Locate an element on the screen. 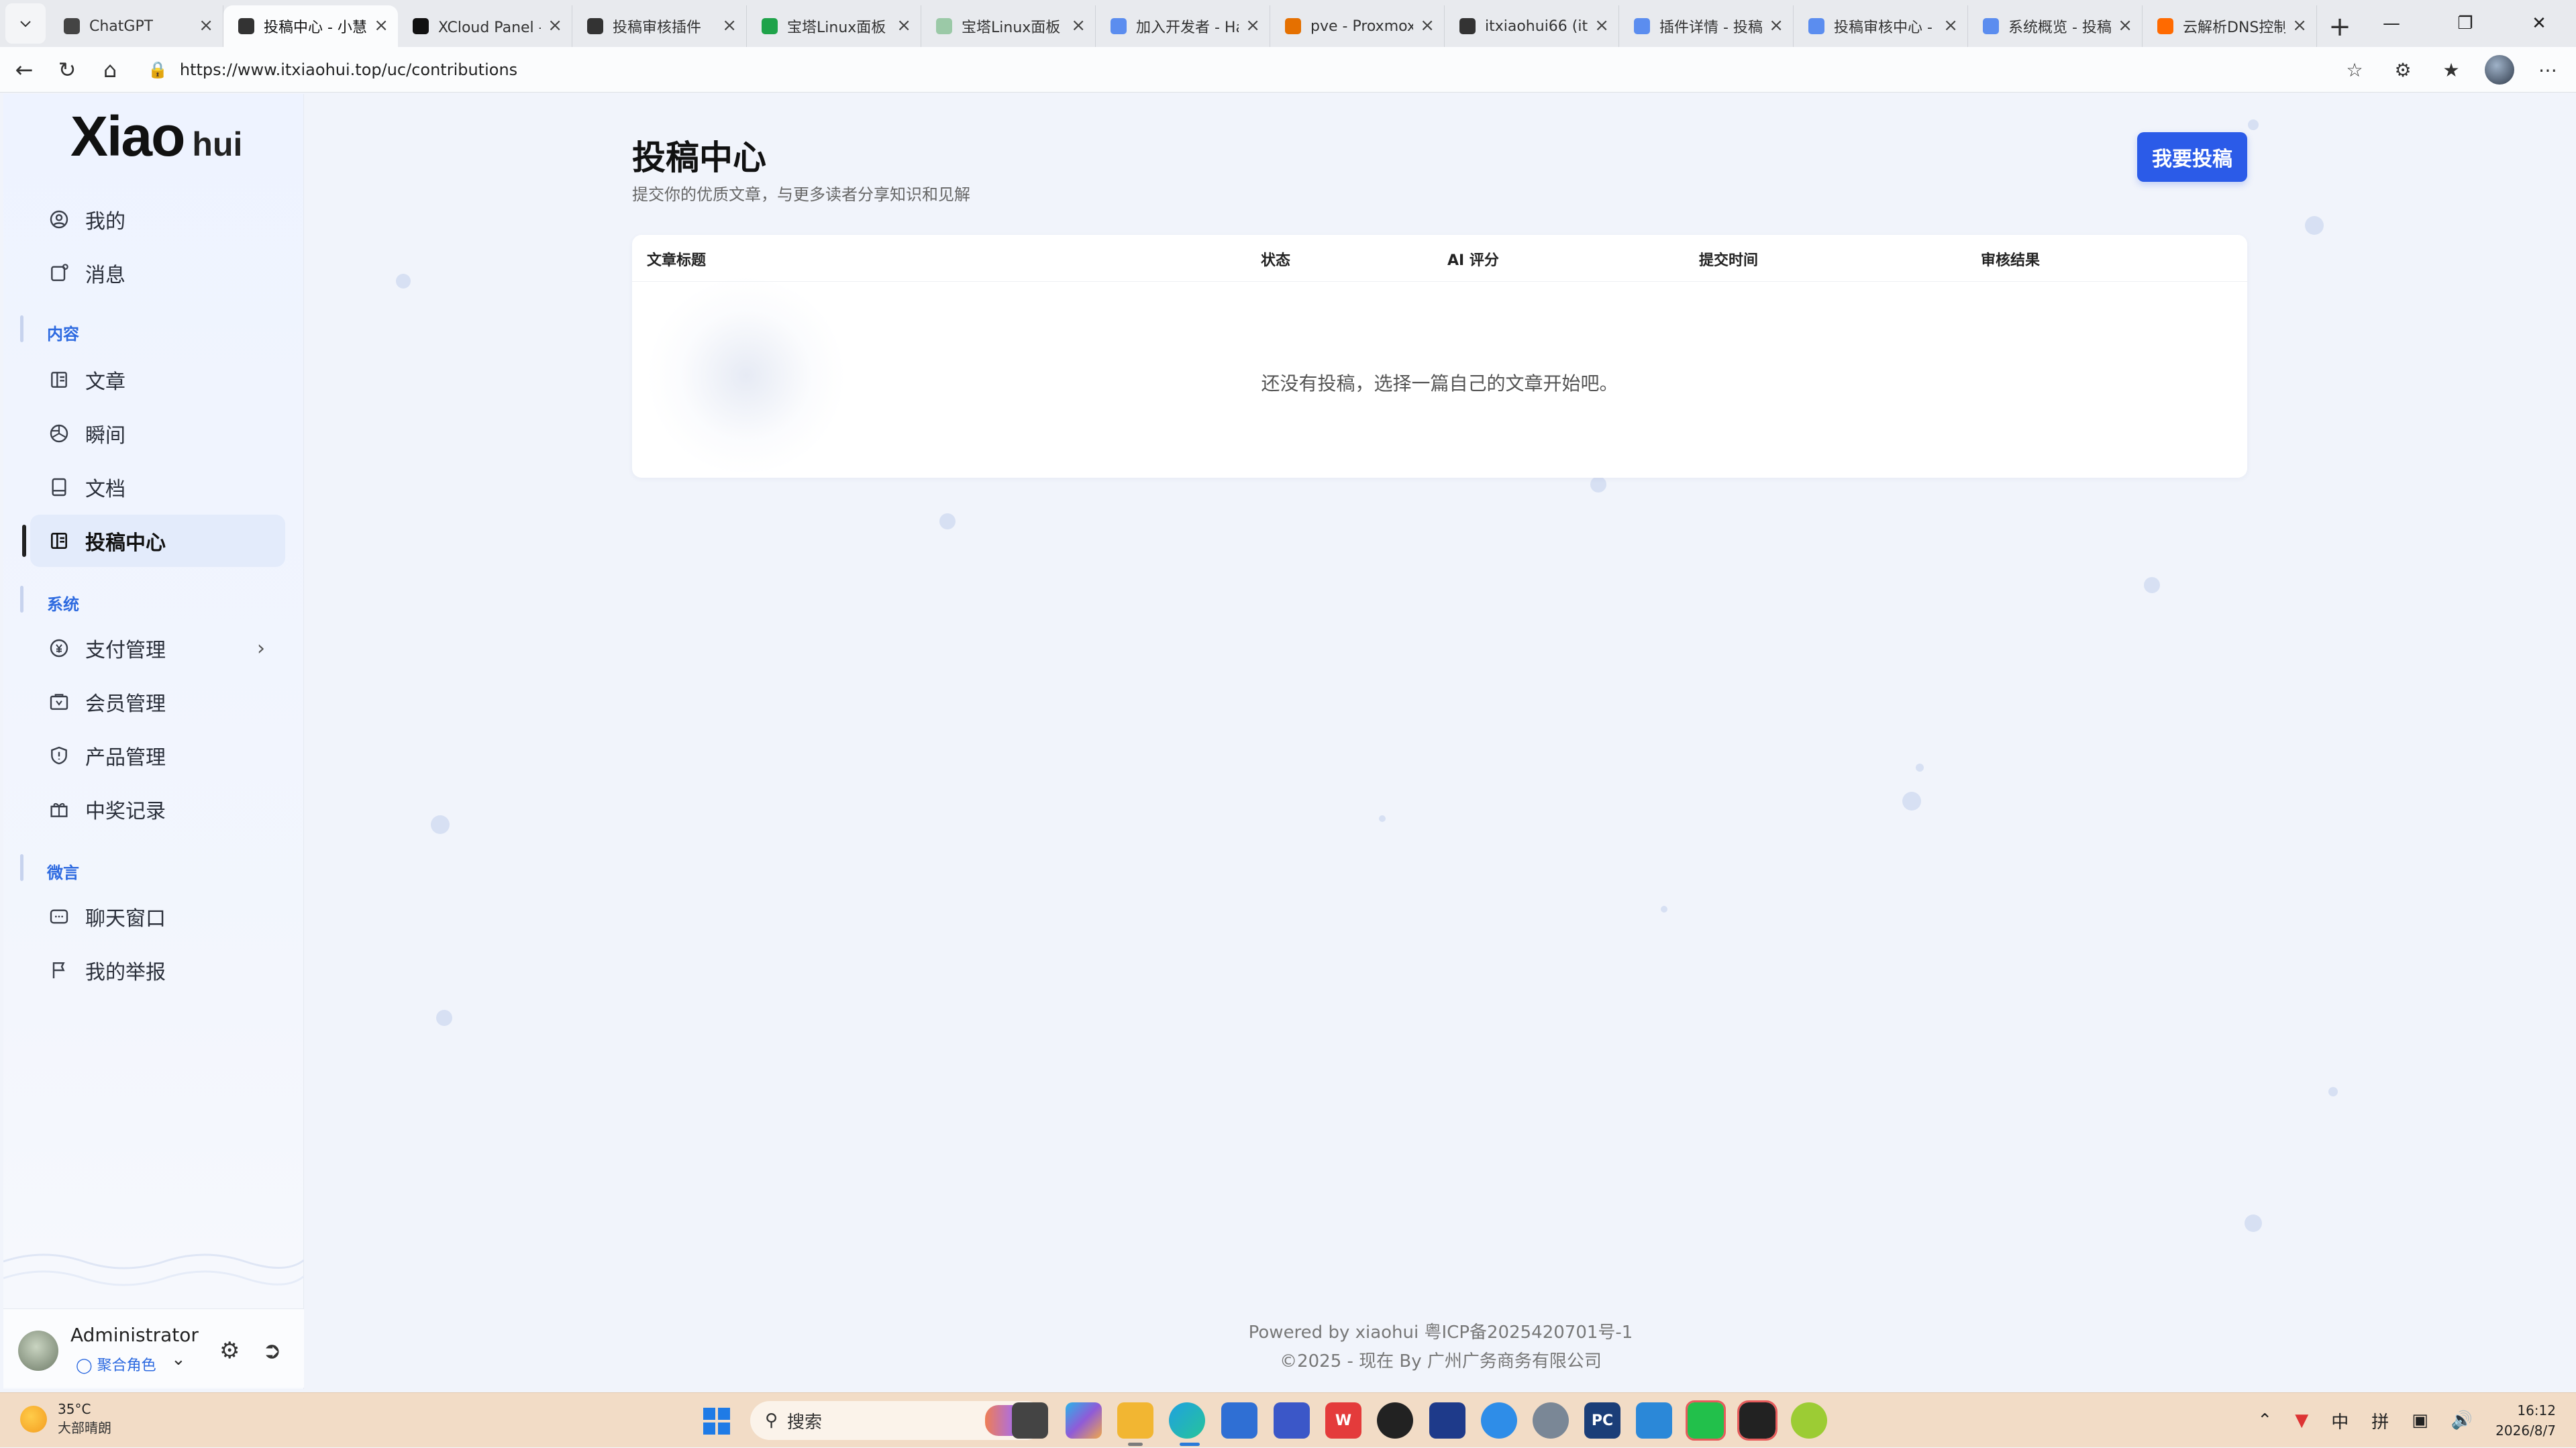 Image resolution: width=2576 pixels, height=1448 pixels. sidebar-item-messages: 消息 is located at coordinates (157, 273).